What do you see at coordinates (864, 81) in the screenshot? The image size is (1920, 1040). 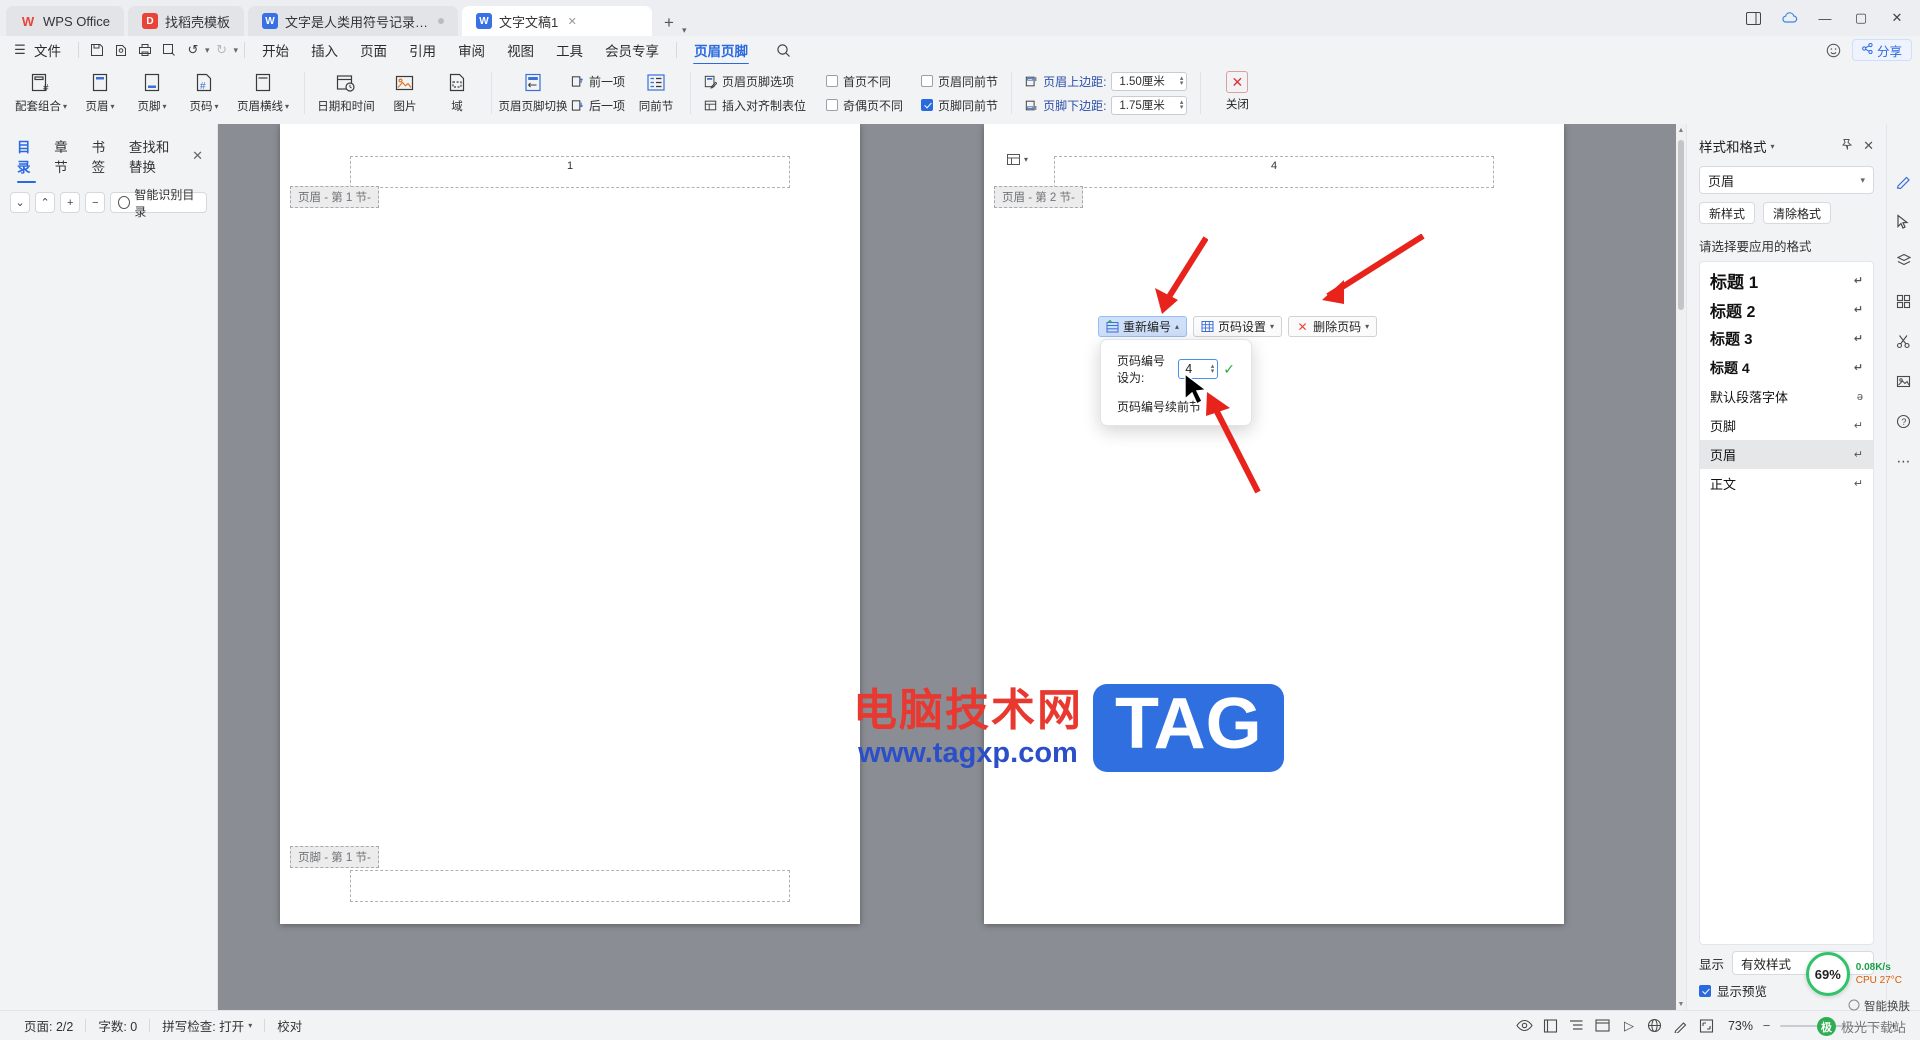 I see `checkbox-row-first-page-different: 首页不同` at bounding box center [864, 81].